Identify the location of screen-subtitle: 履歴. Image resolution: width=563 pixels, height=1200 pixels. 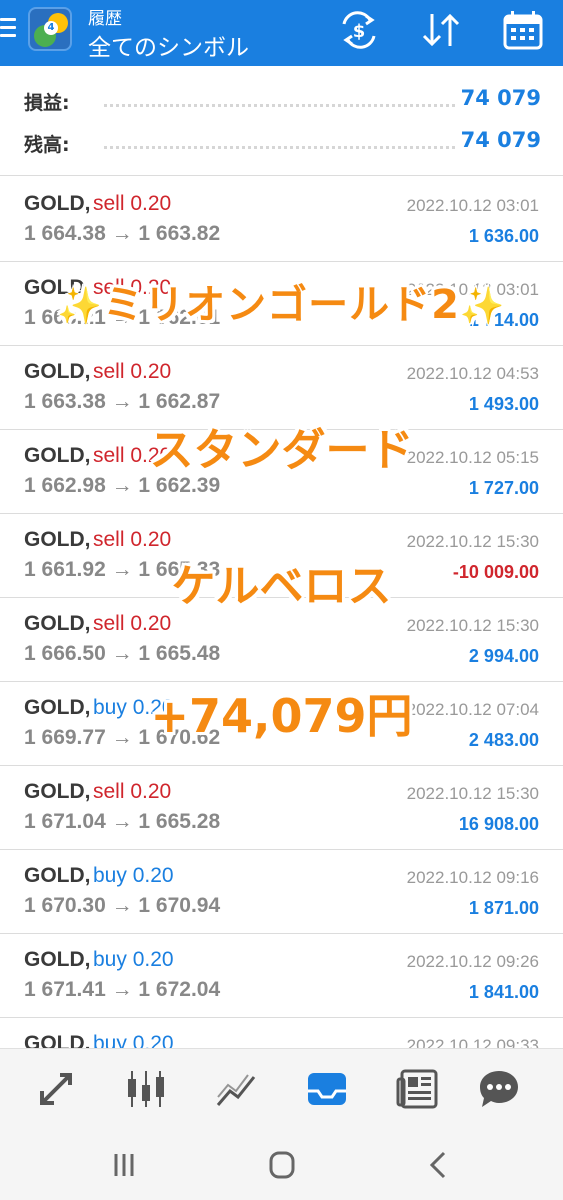
(105, 19).